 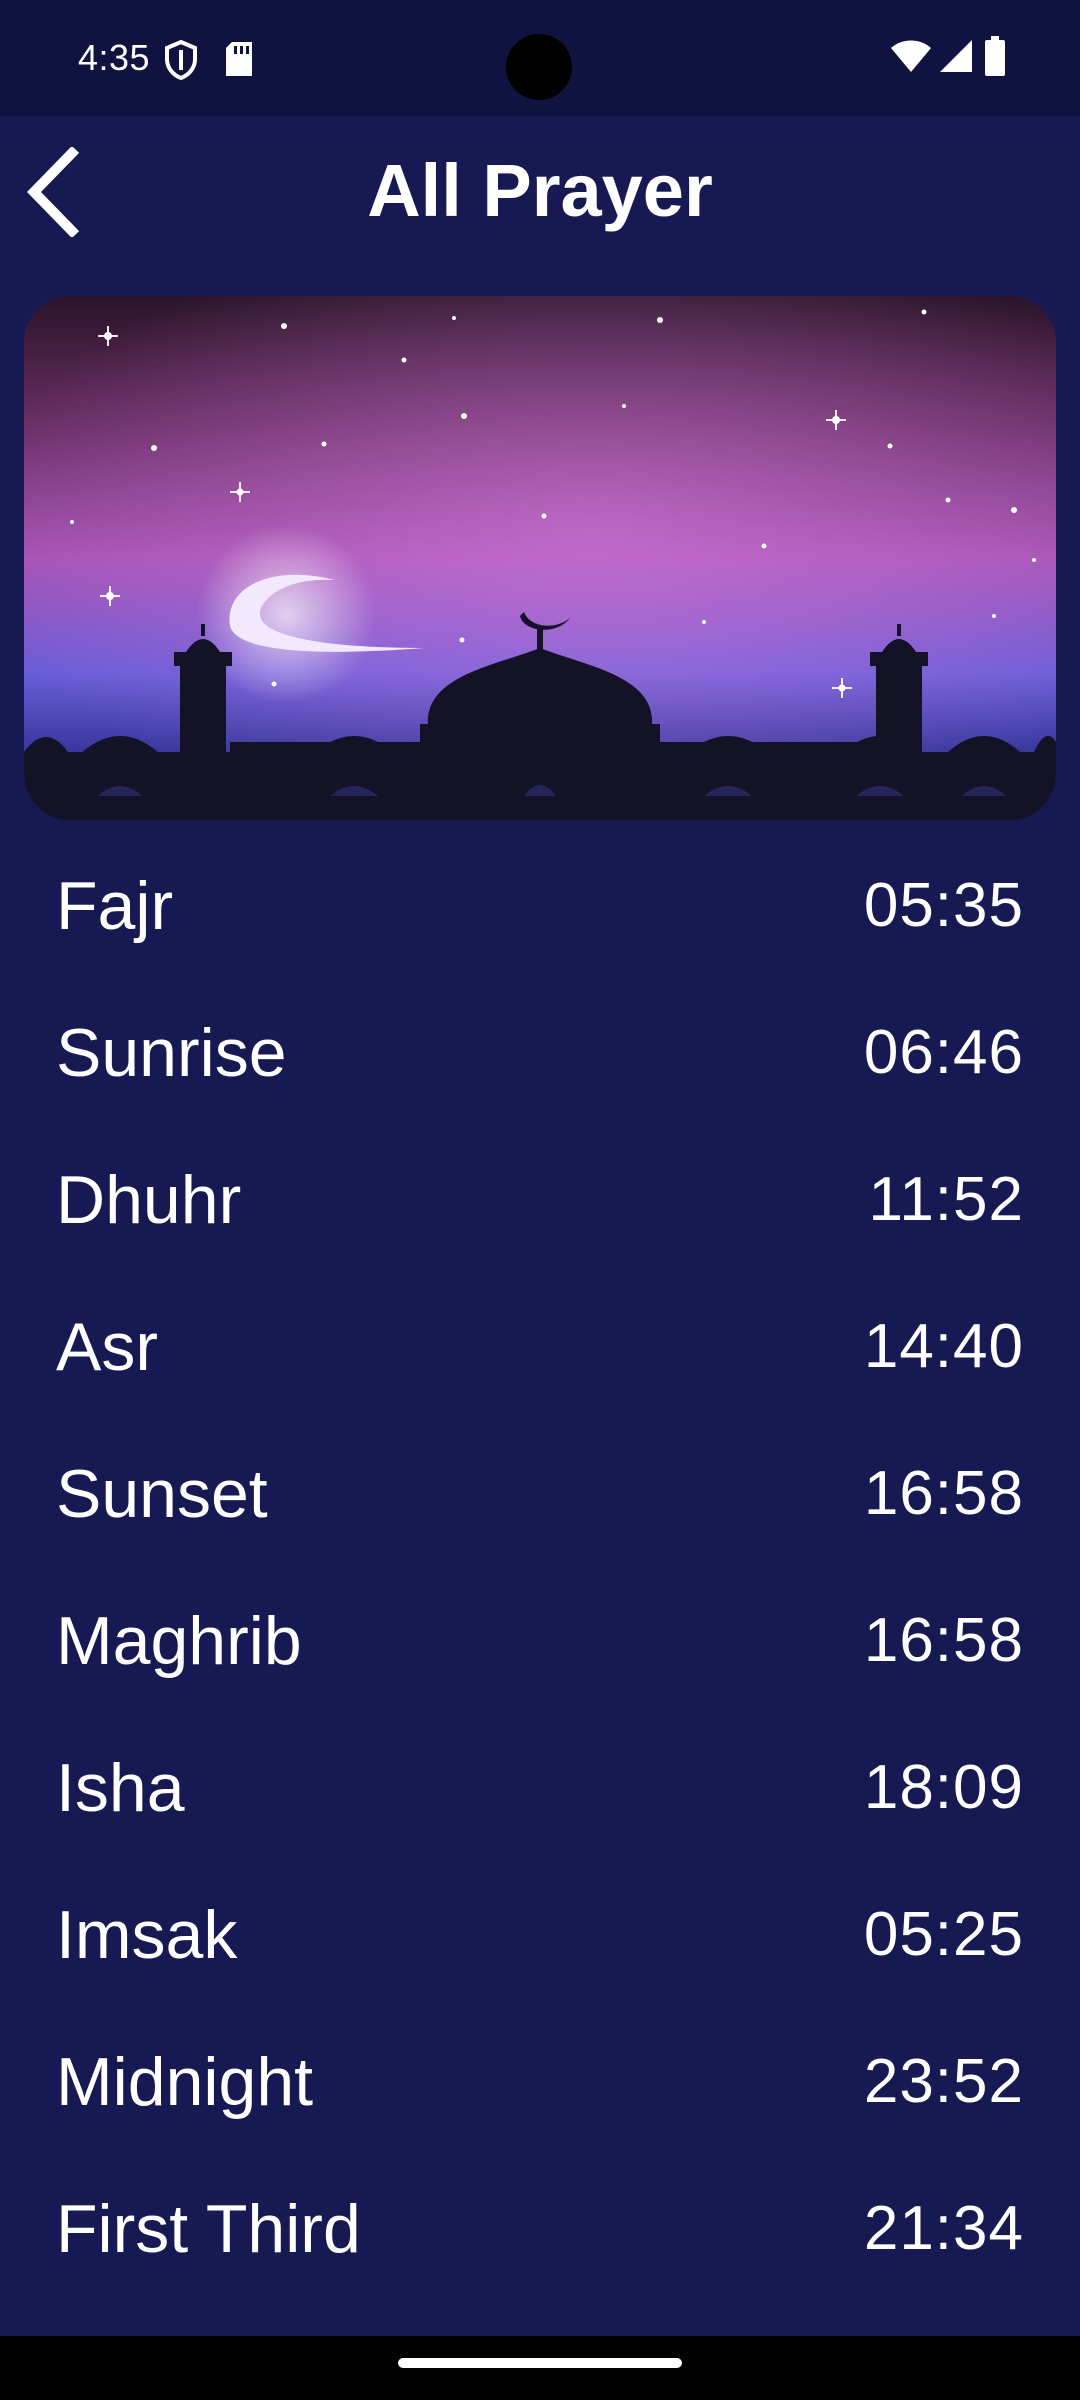 What do you see at coordinates (171, 1052) in the screenshot?
I see `prayer-name: Sunrise` at bounding box center [171, 1052].